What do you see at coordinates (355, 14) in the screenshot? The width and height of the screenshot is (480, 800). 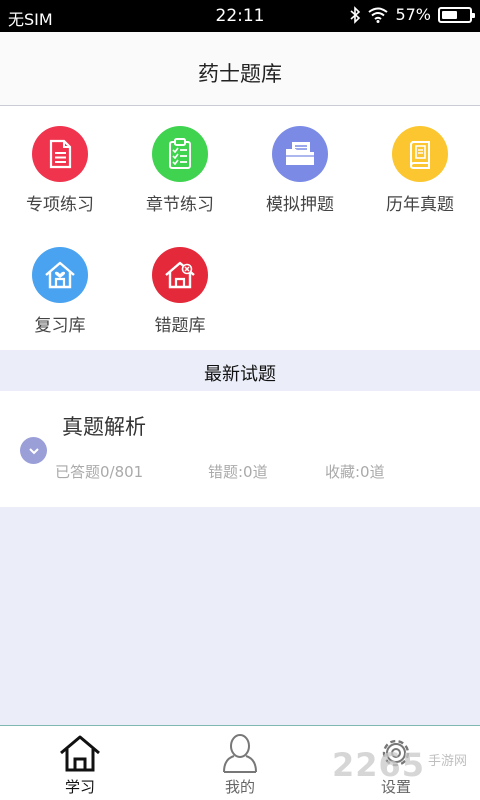 I see `bluetooth-icon` at bounding box center [355, 14].